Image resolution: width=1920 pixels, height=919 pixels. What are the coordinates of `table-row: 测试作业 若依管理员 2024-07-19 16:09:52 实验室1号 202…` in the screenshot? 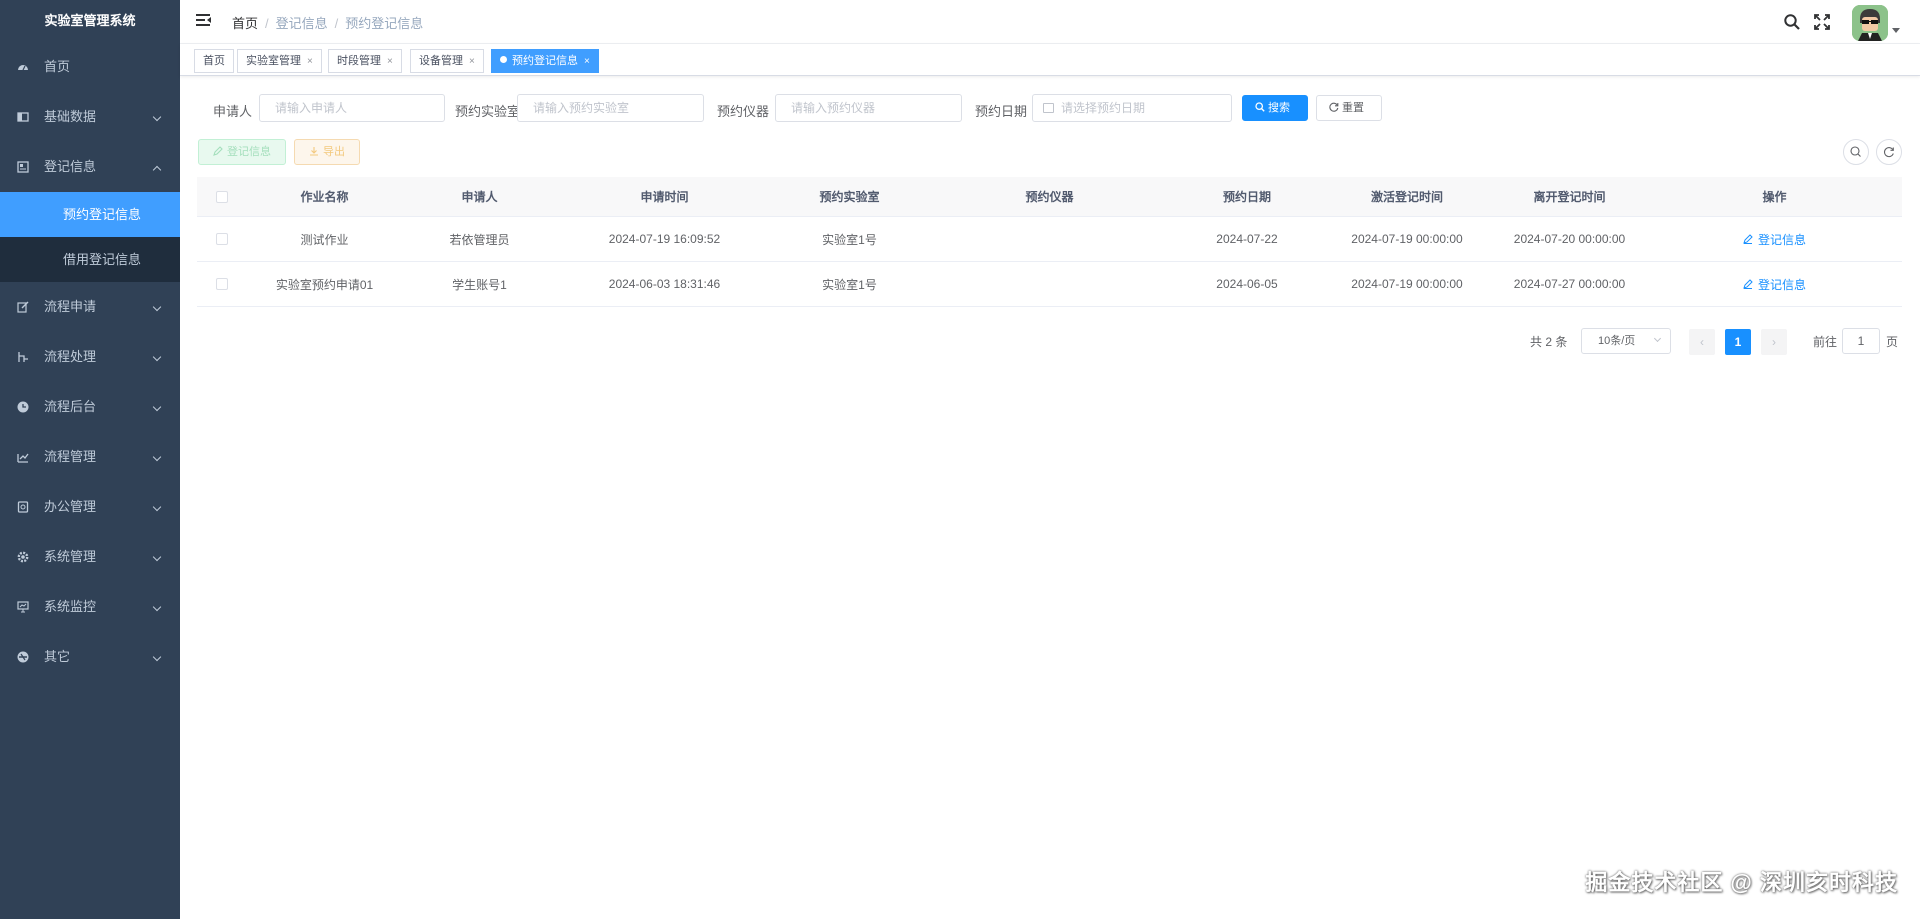 It's located at (1049, 239).